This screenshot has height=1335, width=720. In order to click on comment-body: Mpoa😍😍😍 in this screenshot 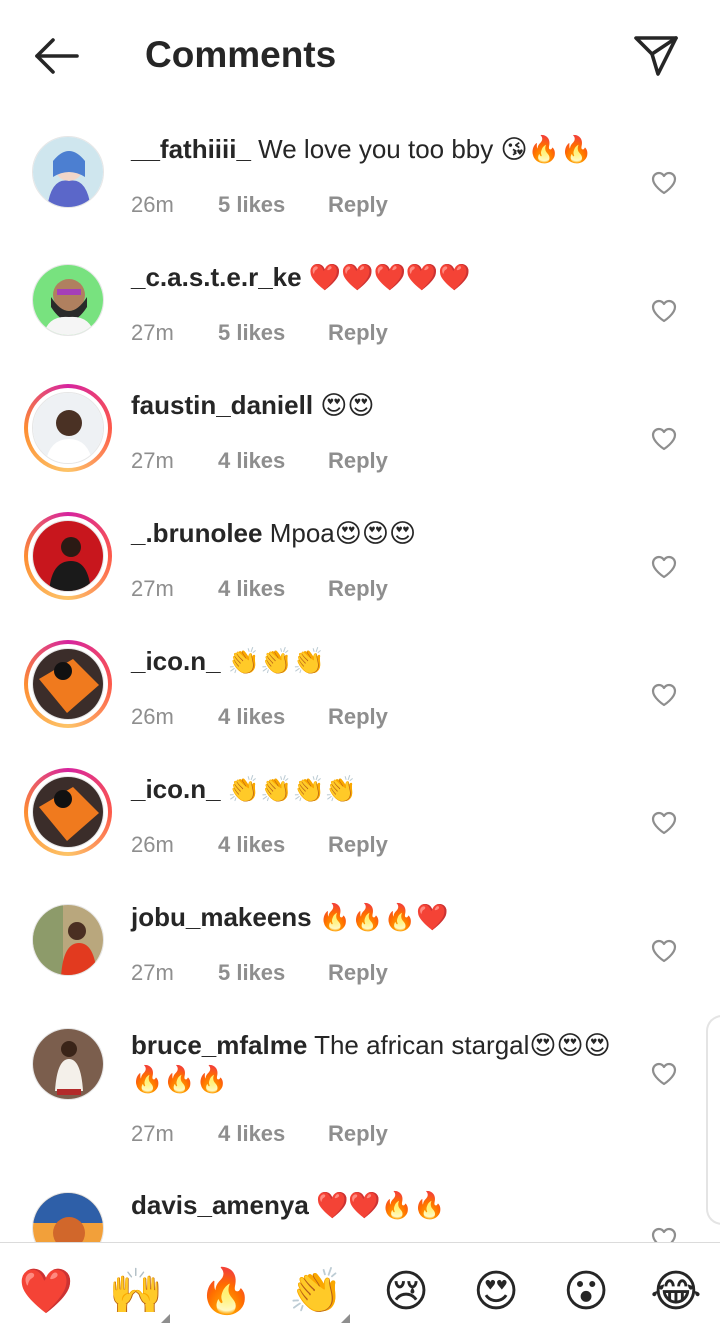, I will do `click(339, 533)`.